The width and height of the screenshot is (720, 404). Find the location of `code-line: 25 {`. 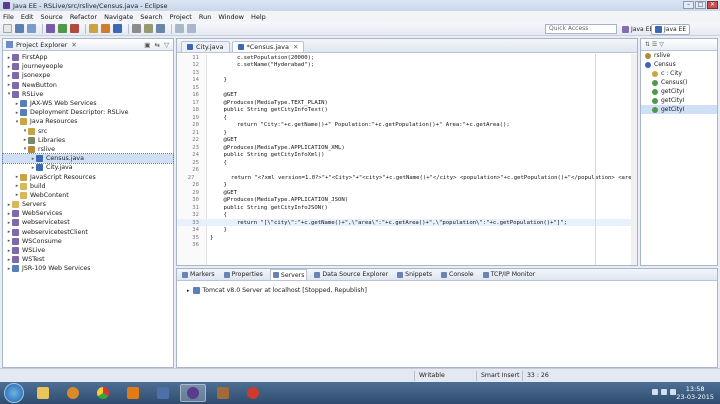

code-line: 25 { is located at coordinates (406, 162).